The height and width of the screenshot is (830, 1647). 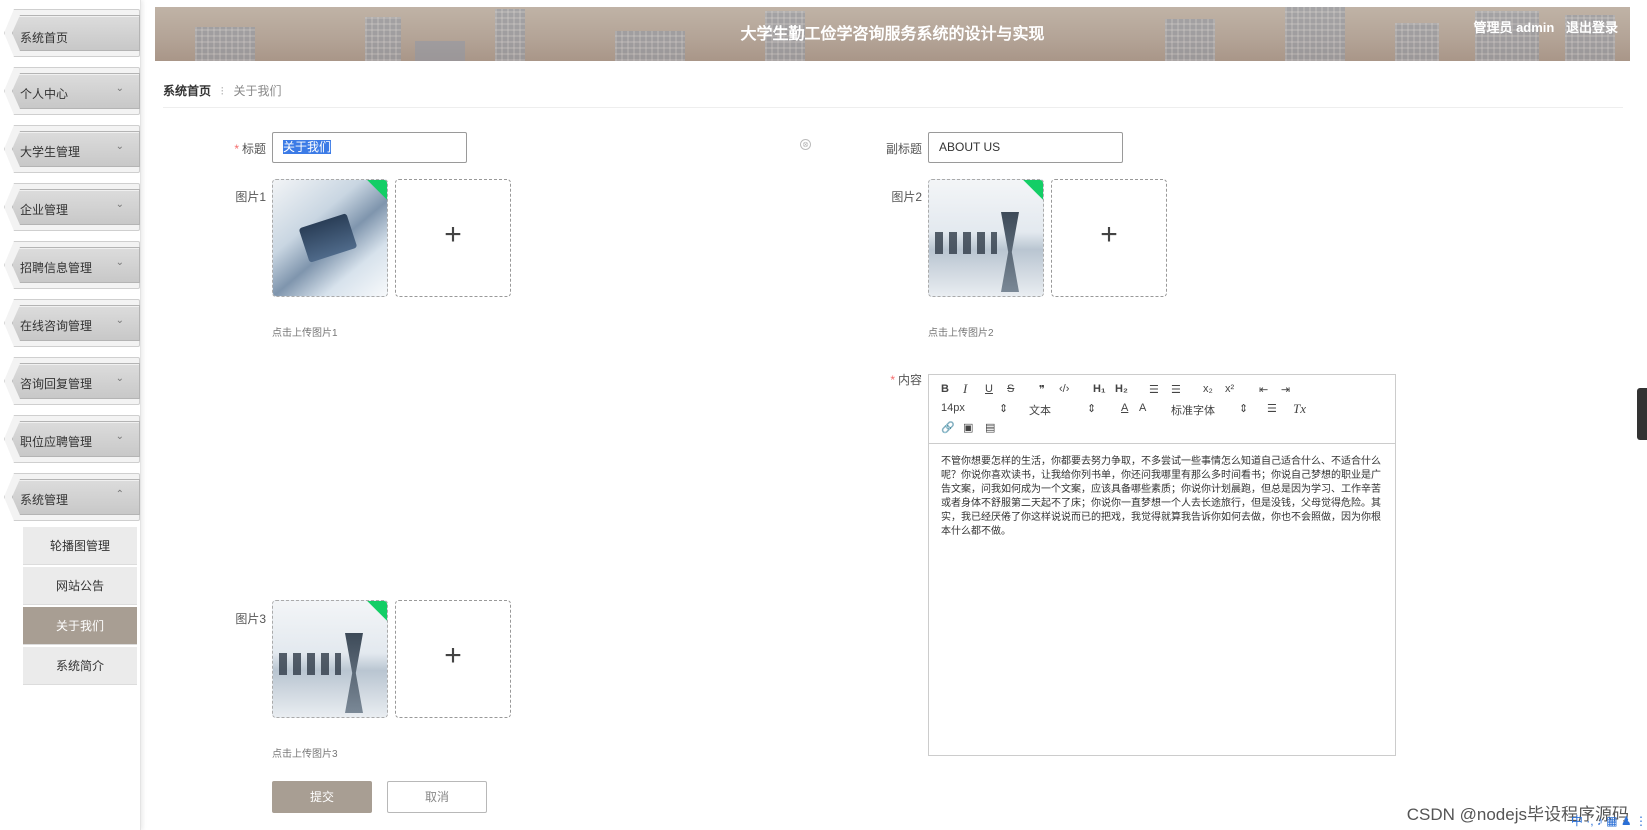 I want to click on ime-toolbar: 中 ·, ♪ ▦ ♟ ⋮, so click(x=1609, y=820).